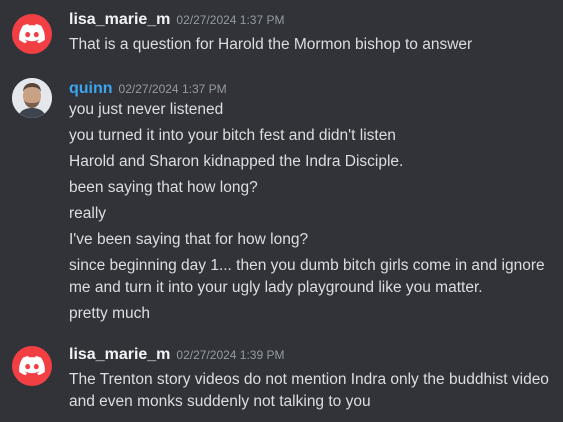 The width and height of the screenshot is (563, 422). What do you see at coordinates (189, 239) in the screenshot?
I see `message-text: I've been saying that for how long?` at bounding box center [189, 239].